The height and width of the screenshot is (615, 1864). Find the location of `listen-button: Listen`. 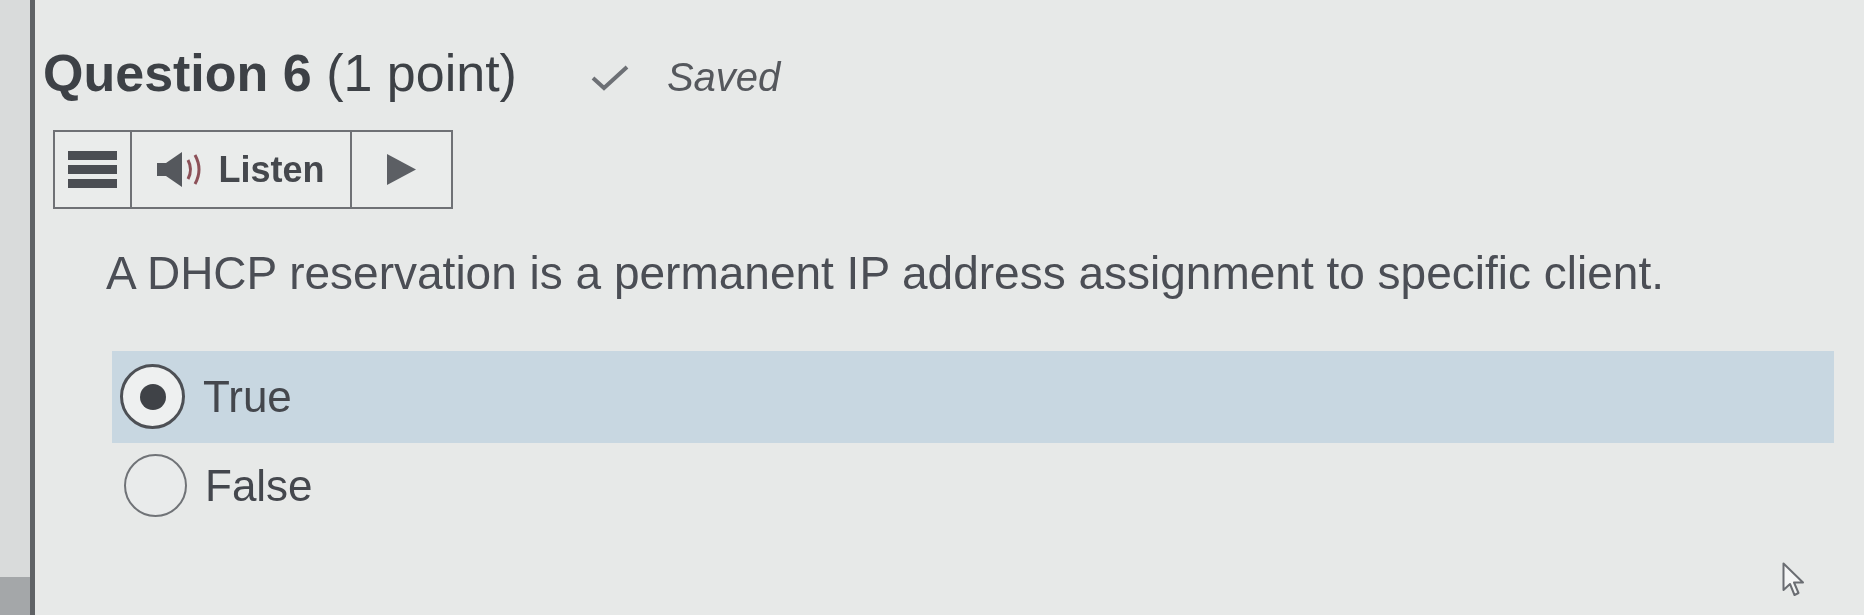

listen-button: Listen is located at coordinates (242, 170).